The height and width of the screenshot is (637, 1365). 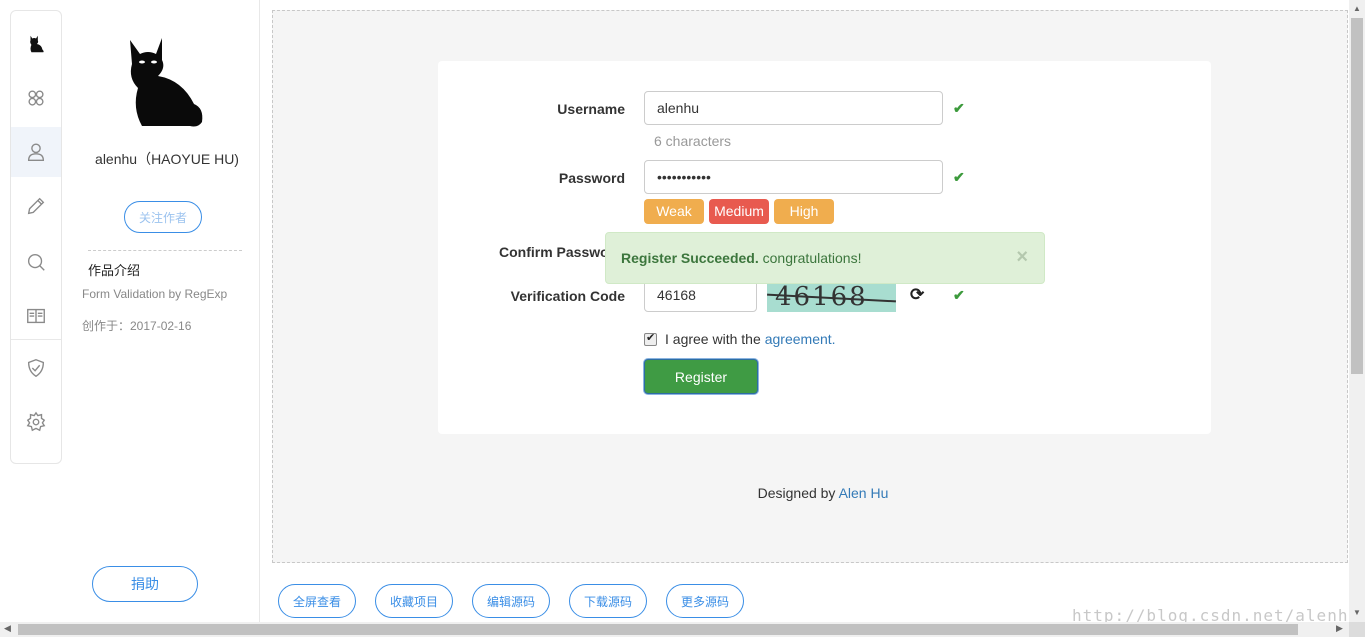 What do you see at coordinates (1357, 629) in the screenshot?
I see `scrollbar-corner` at bounding box center [1357, 629].